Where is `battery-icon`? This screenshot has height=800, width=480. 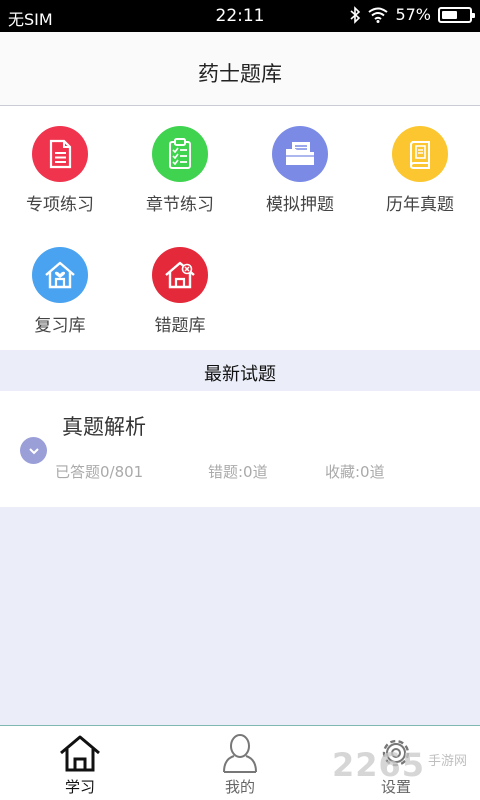 battery-icon is located at coordinates (456, 14).